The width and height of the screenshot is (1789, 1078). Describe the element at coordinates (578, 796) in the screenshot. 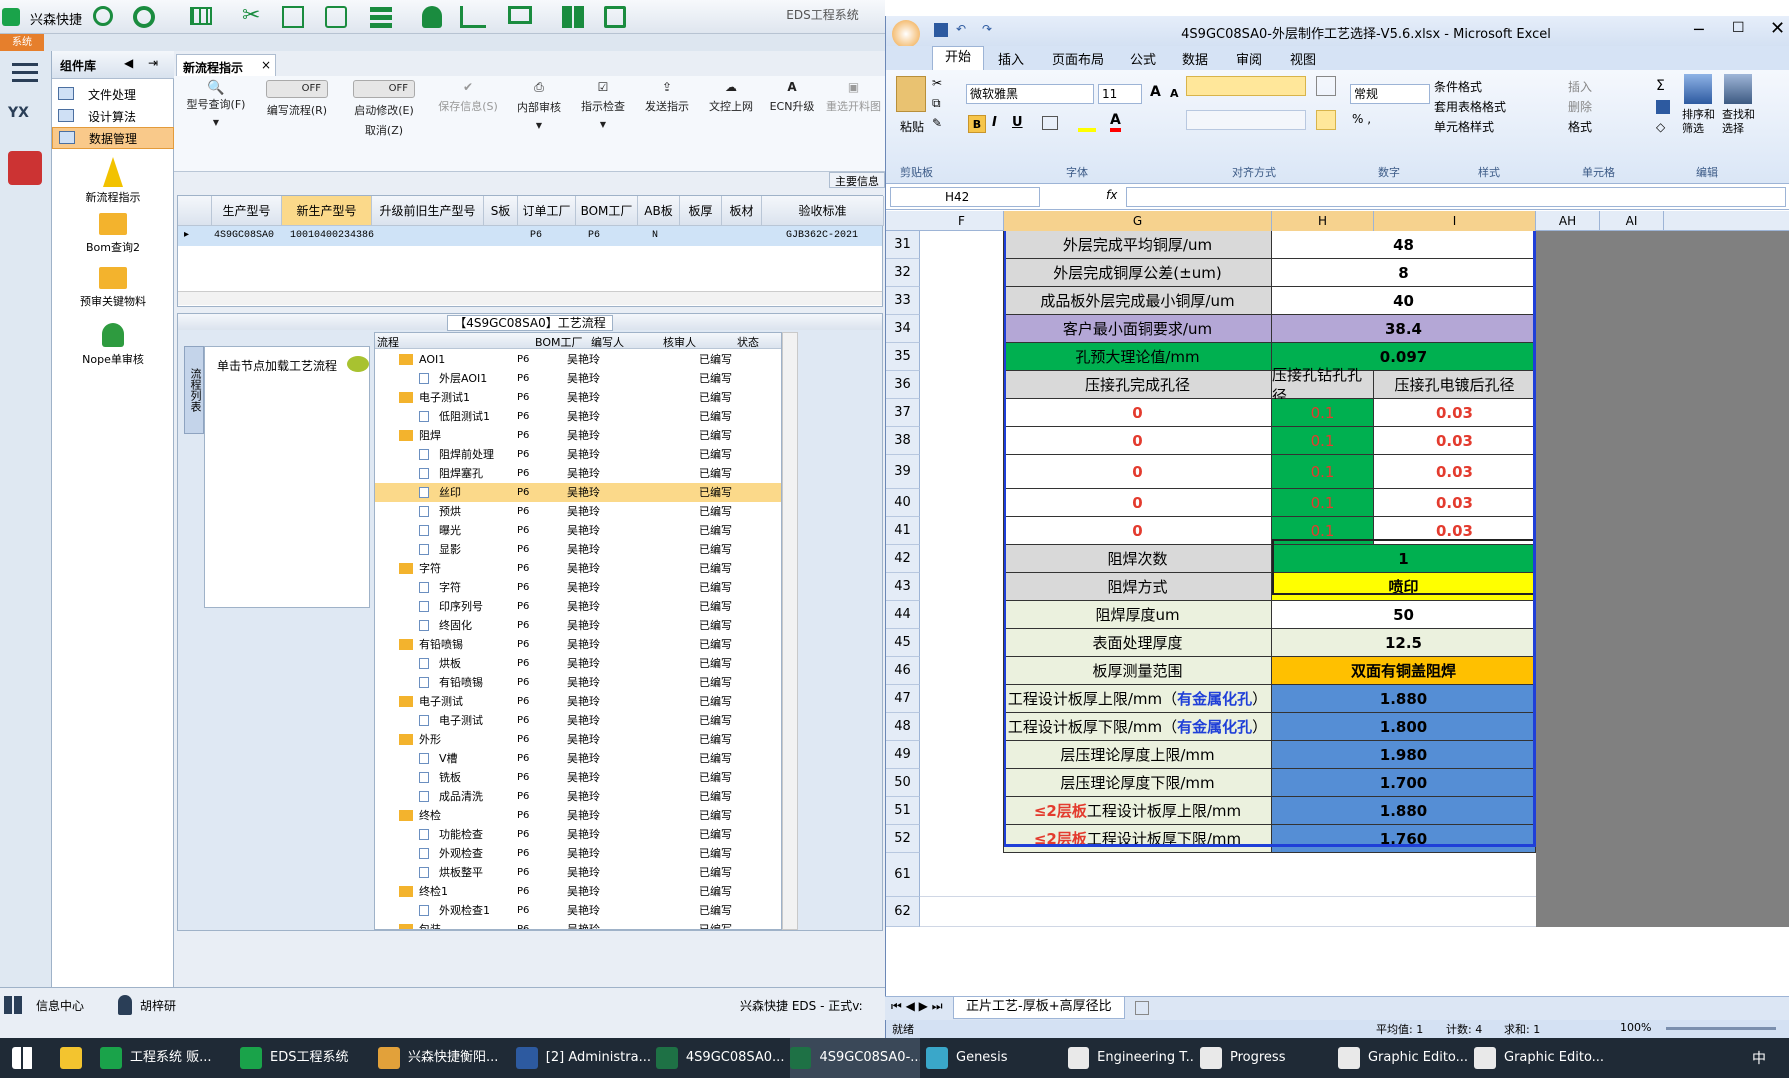

I see `flow-tree-row: 成品清洗 P6 吴艳玲 已编写` at that location.